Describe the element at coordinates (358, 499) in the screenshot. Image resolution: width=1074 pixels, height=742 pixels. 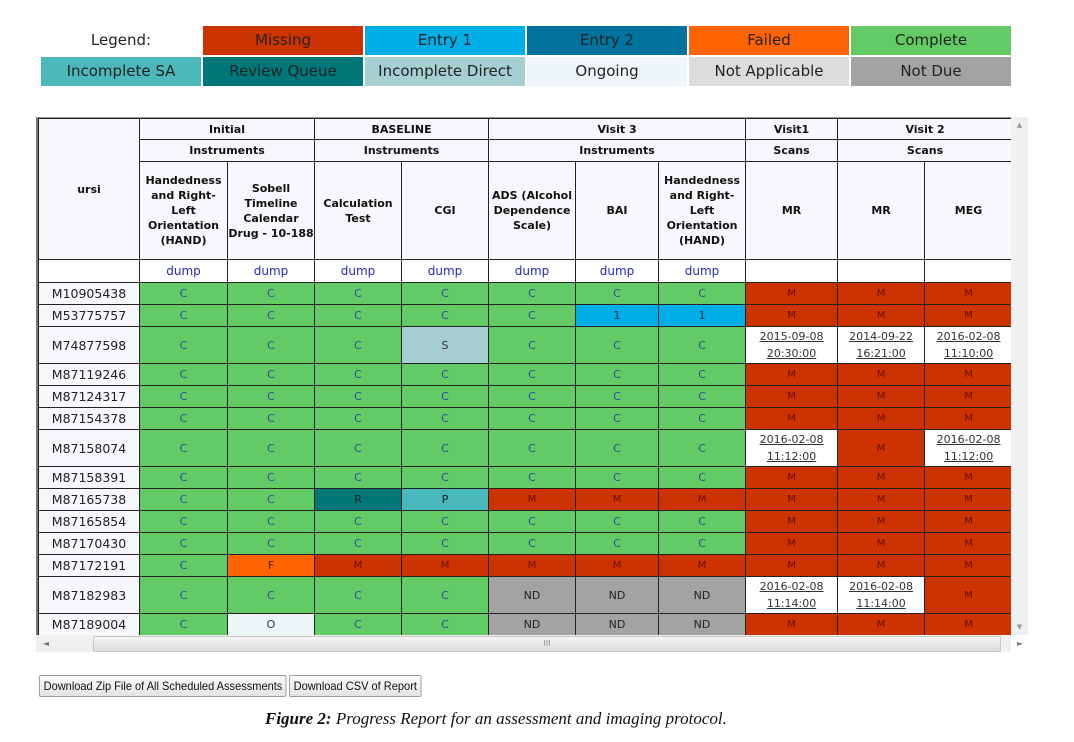
I see `status-cell: R` at that location.